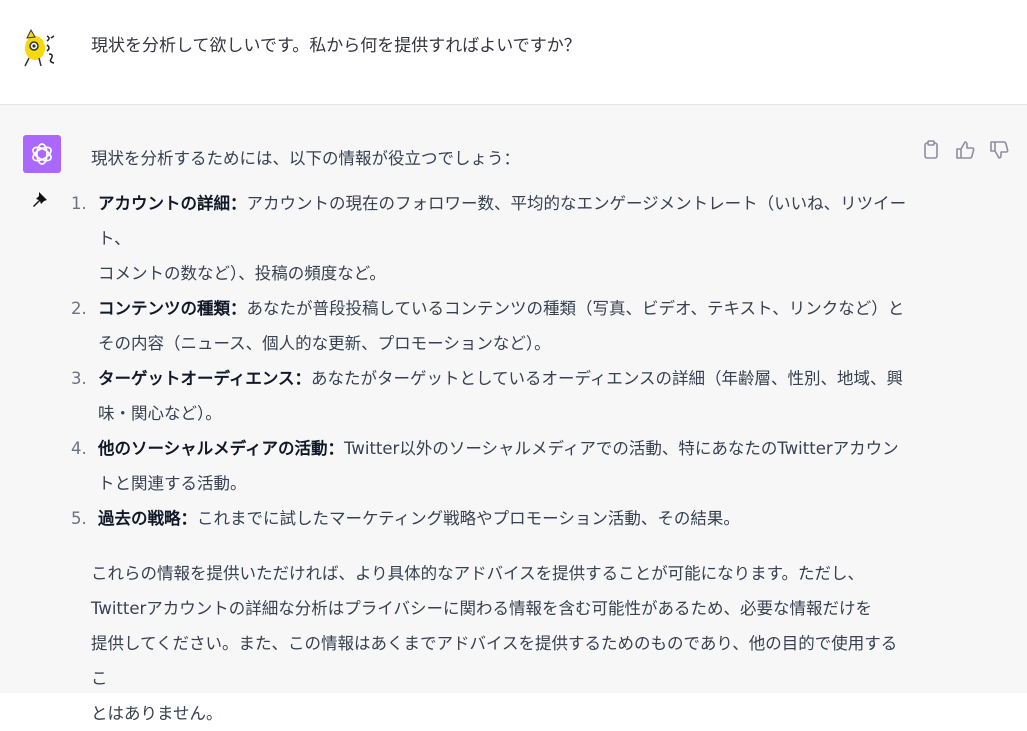 The height and width of the screenshot is (731, 1027). What do you see at coordinates (575, 308) in the screenshot?
I see `list-desc: あなたが普段投稿しているコンテンツの種類（写真、ビデオ、テキスト、リンクなど）と` at bounding box center [575, 308].